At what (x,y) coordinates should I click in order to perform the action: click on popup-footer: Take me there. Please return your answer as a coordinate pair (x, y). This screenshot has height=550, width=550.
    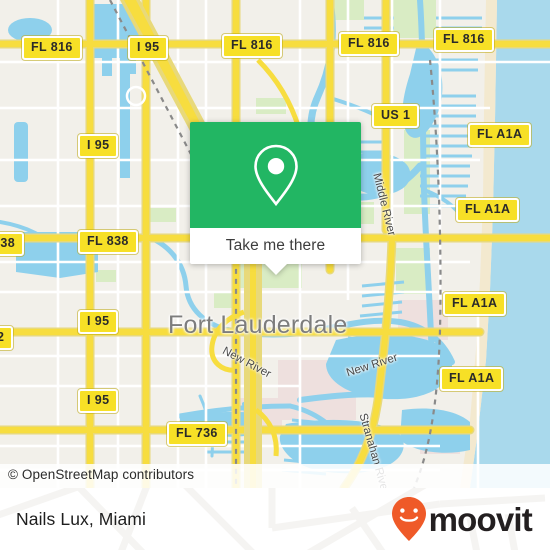
    Looking at the image, I should click on (275, 251).